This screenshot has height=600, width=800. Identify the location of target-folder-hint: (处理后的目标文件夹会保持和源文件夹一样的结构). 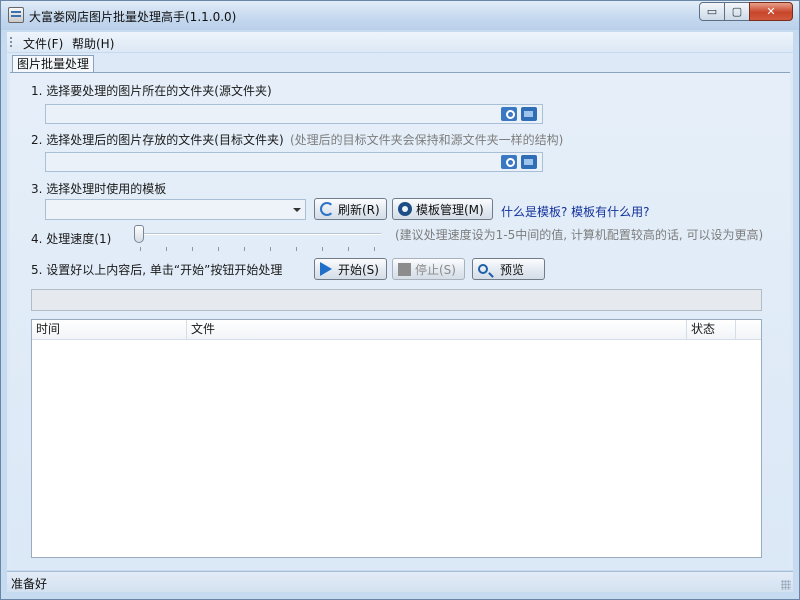
(427, 140).